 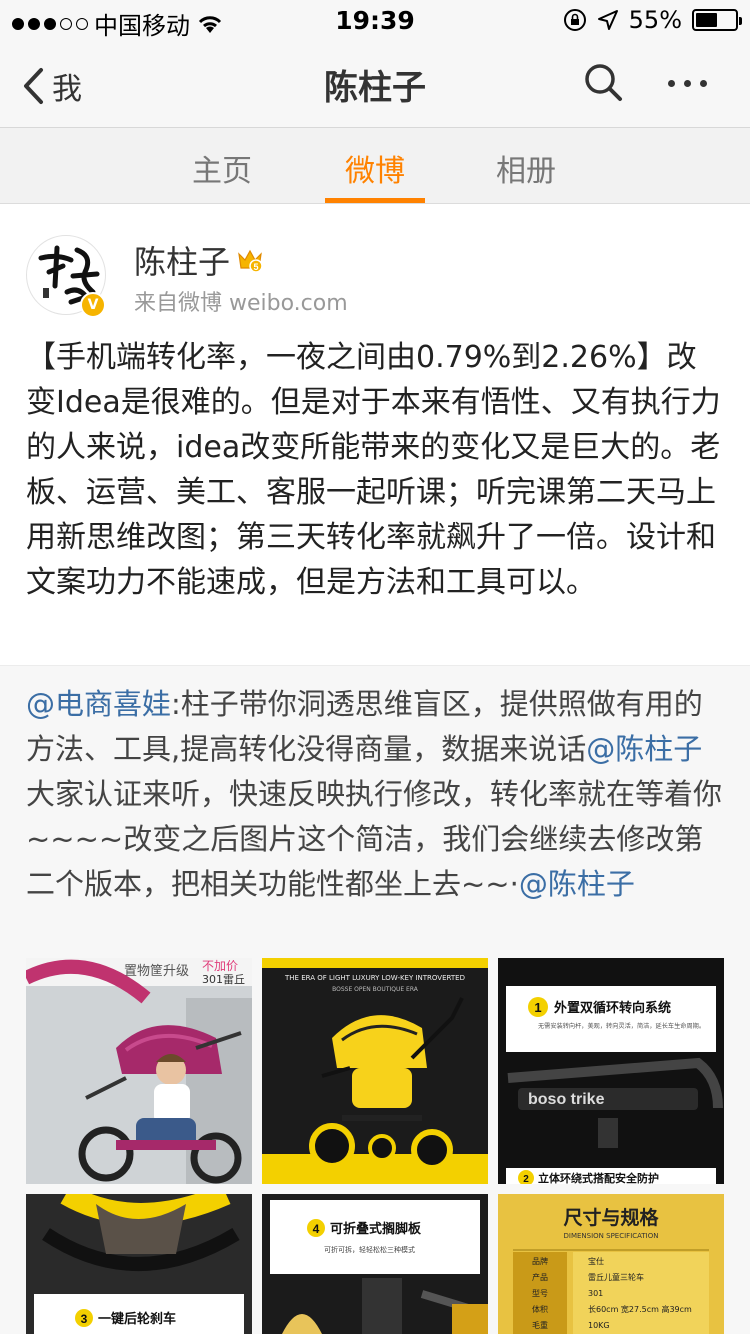 What do you see at coordinates (182, 262) in the screenshot?
I see `user-name: 陈柱子` at bounding box center [182, 262].